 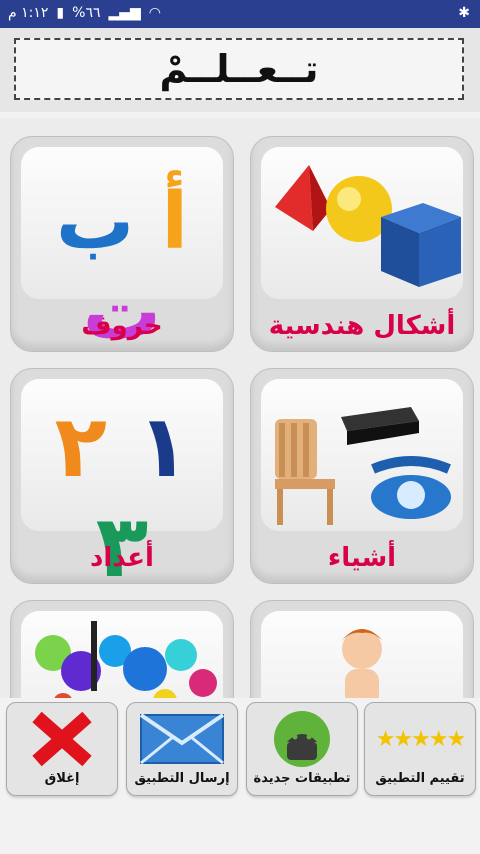 I want to click on share-app-label: إرسال التطبيق, so click(x=182, y=778).